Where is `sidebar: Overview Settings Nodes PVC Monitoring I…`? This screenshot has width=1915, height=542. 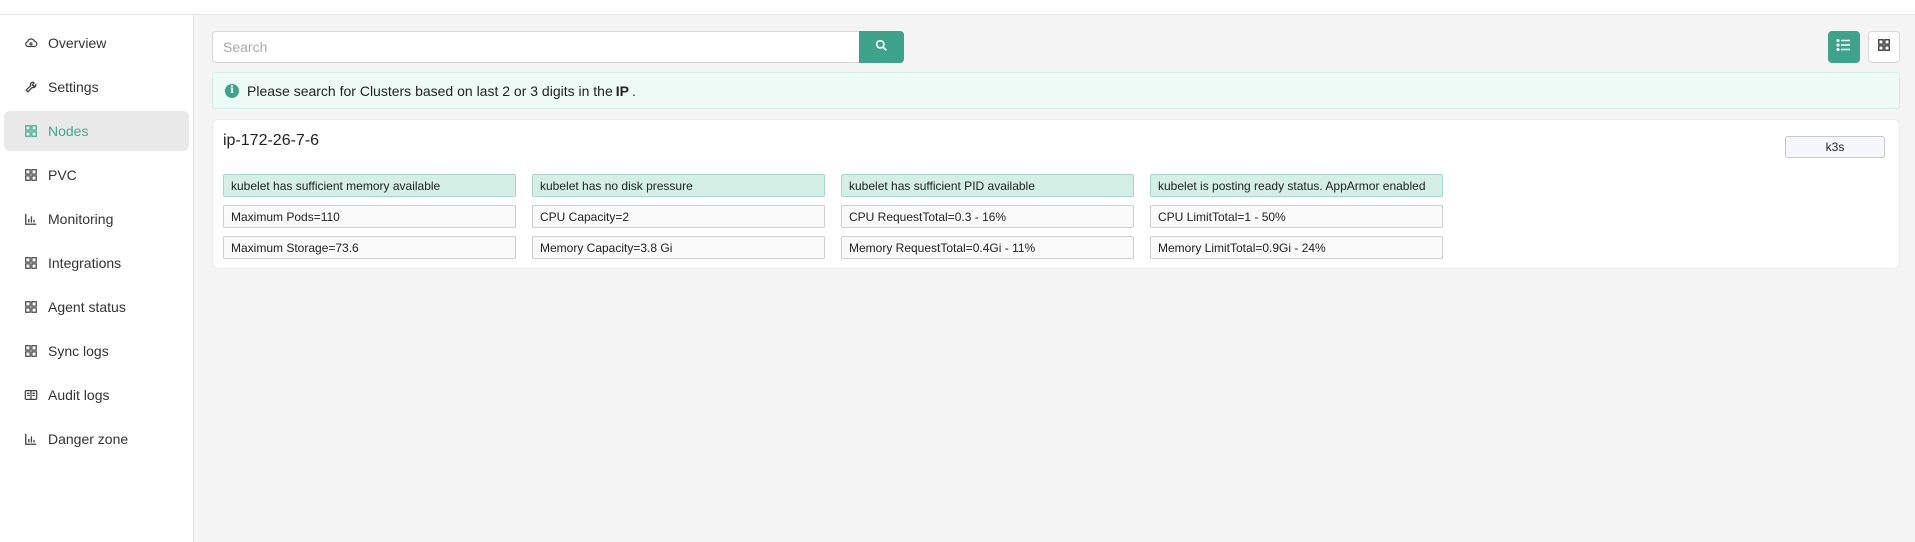
sidebar: Overview Settings Nodes PVC Monitoring I… is located at coordinates (97, 278).